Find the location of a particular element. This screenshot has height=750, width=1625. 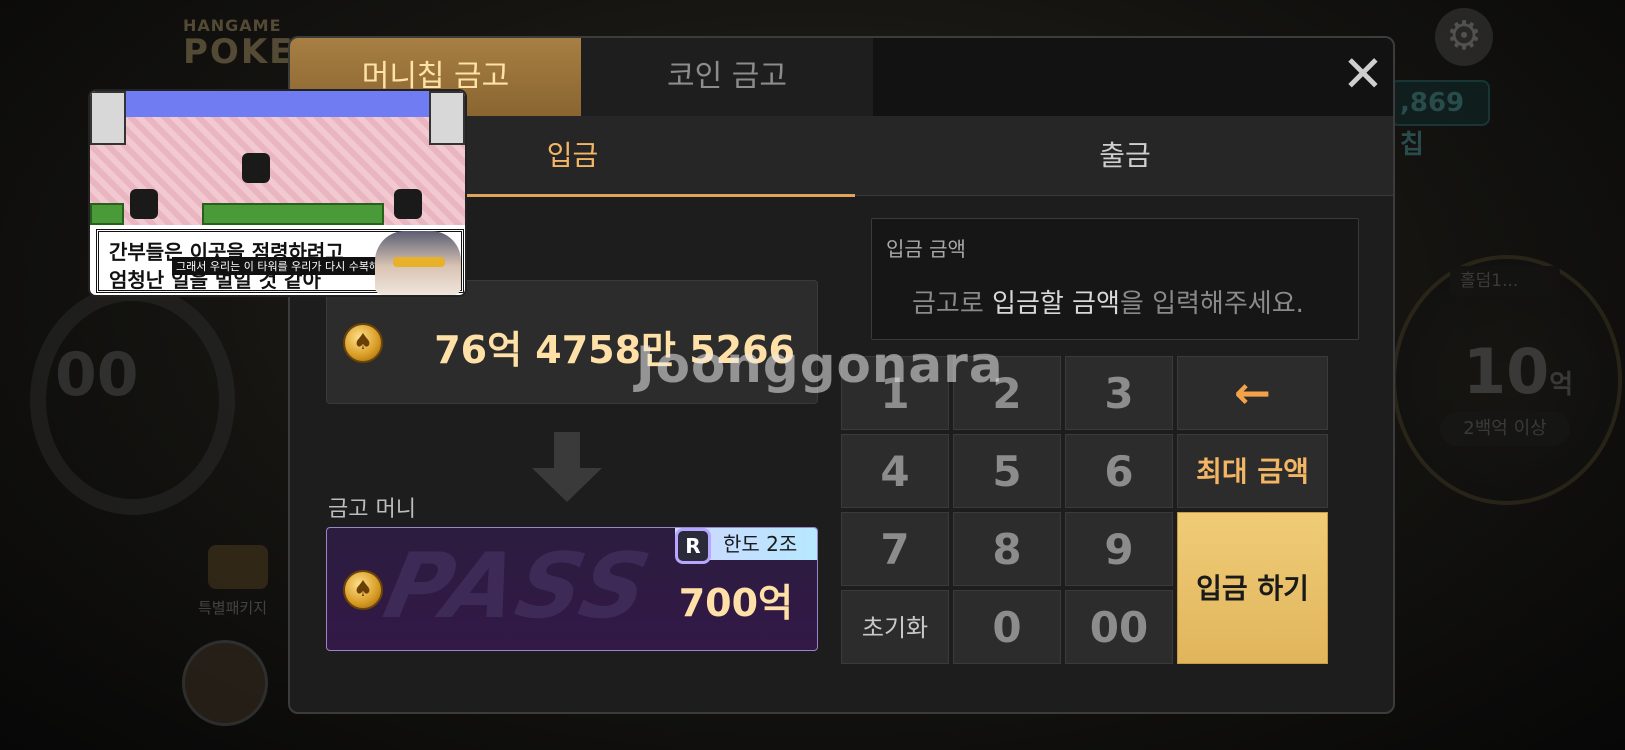

watermark: Joonggonara is located at coordinates (820, 365).